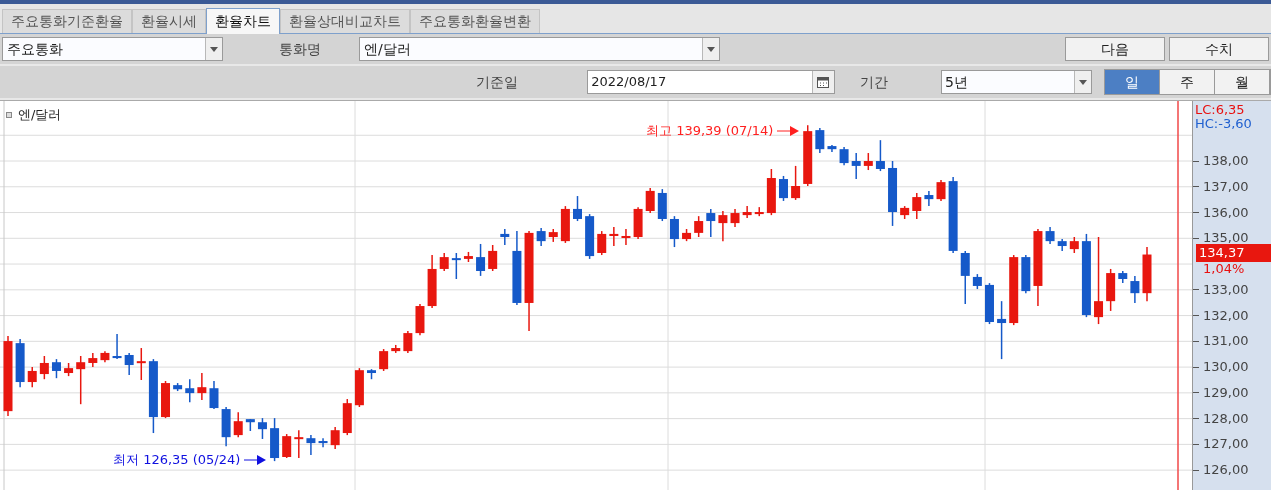 This screenshot has height=490, width=1271. I want to click on change-percent: 1,04%, so click(1224, 269).